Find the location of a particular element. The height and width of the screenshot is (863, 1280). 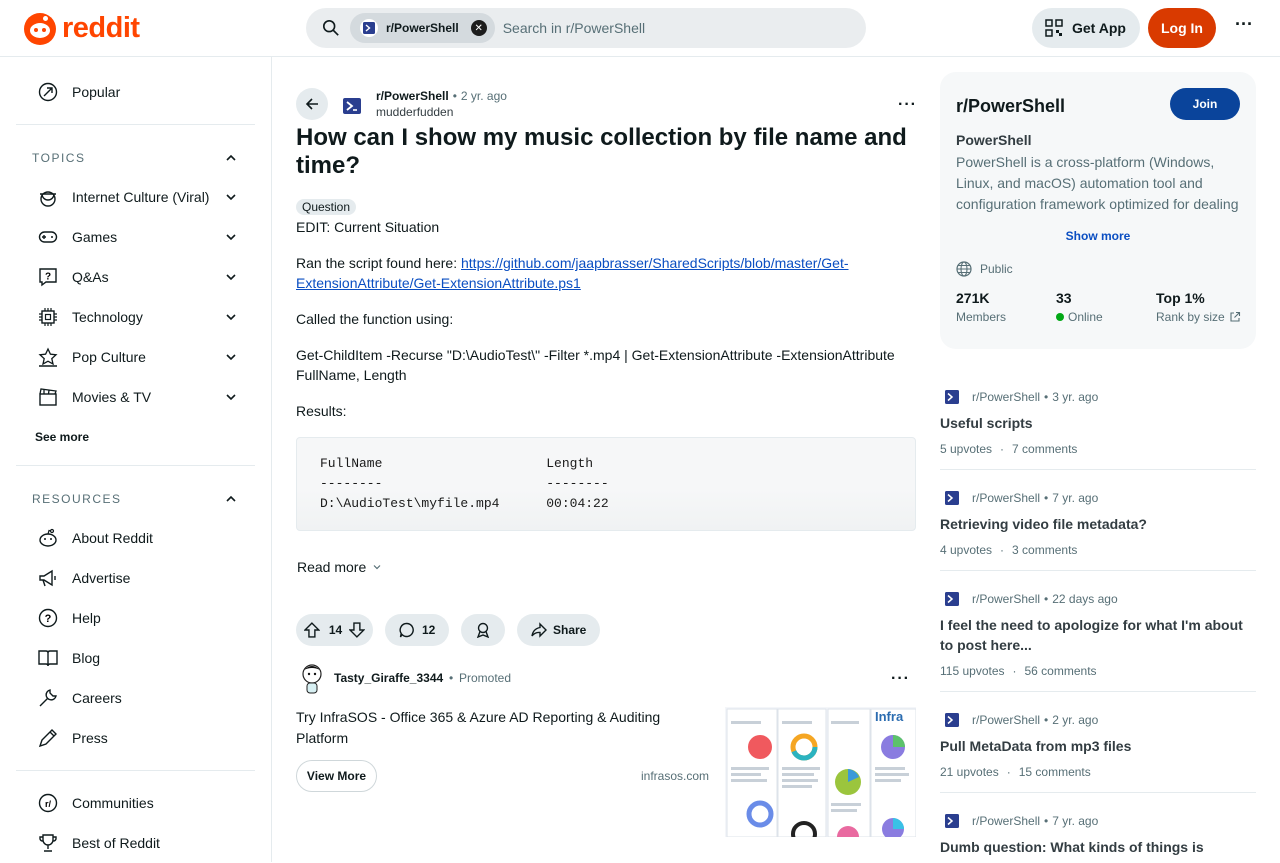

code-line: FullName Length is located at coordinates (457, 463).